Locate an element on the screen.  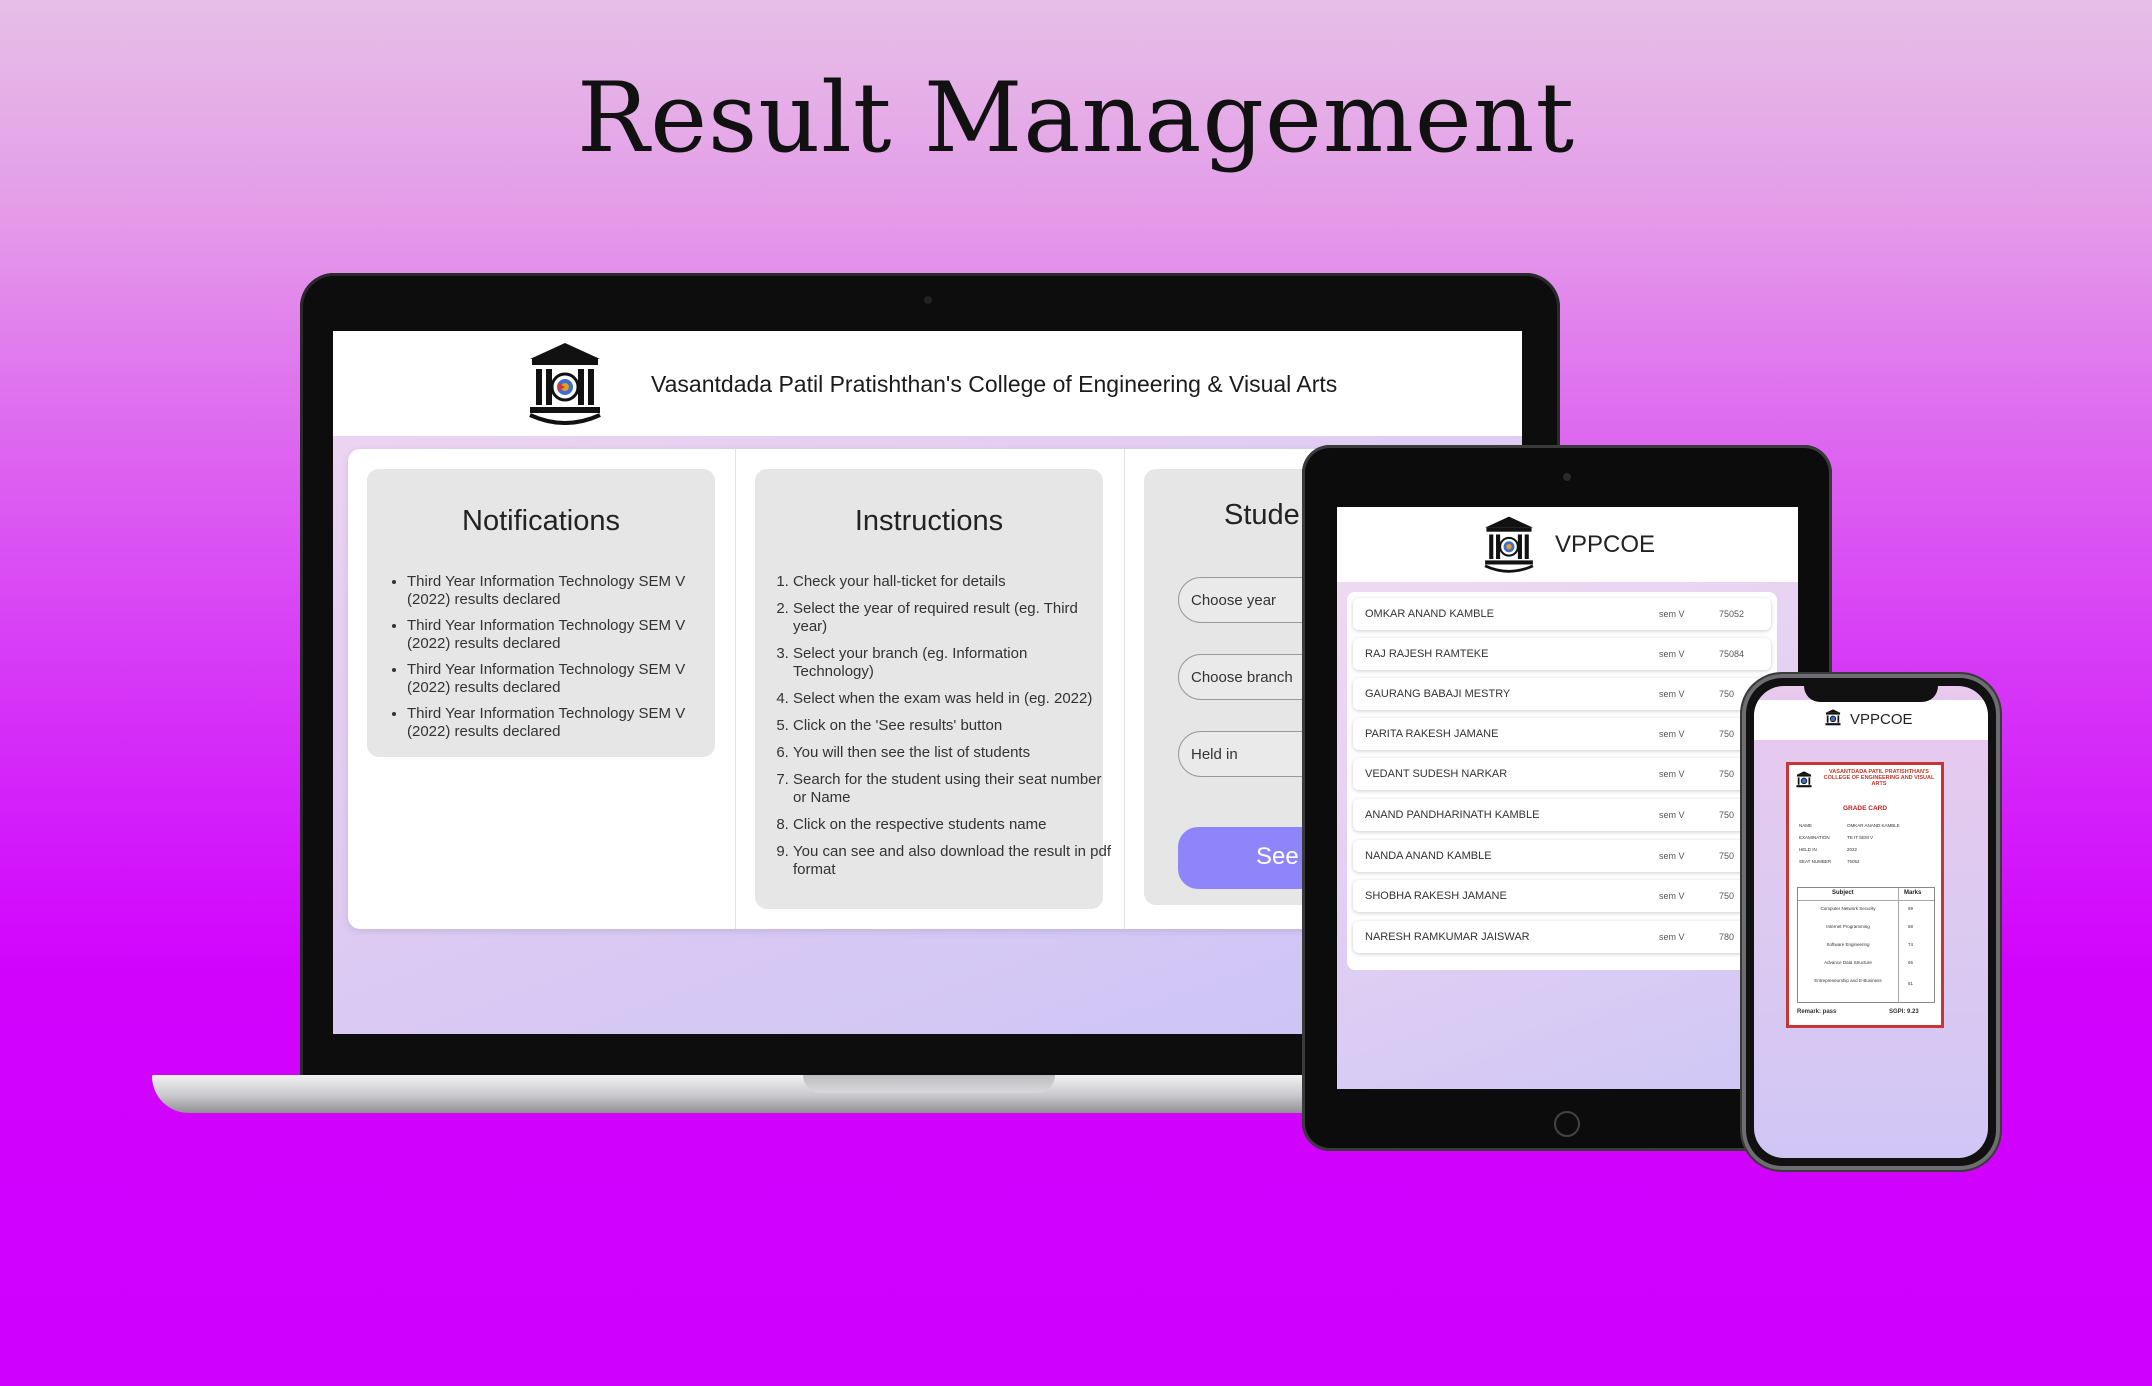
info-label: NAME is located at coordinates (1806, 825).